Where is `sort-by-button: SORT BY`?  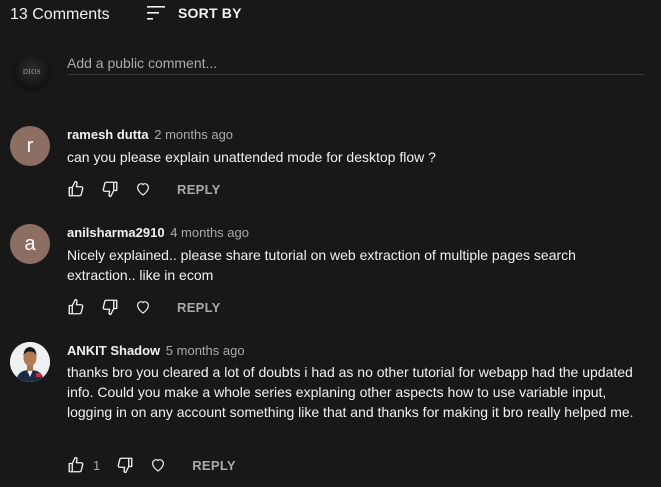 sort-by-button: SORT BY is located at coordinates (194, 13).